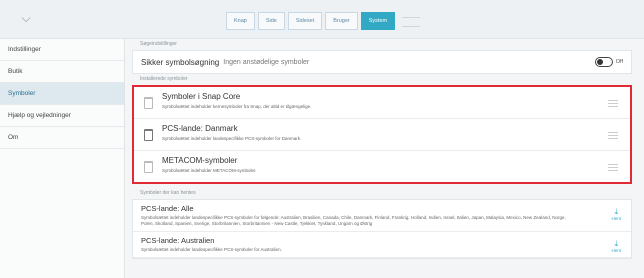  I want to click on sidebar-item-hjaelp: Hjælp og vejledninger, so click(62, 116).